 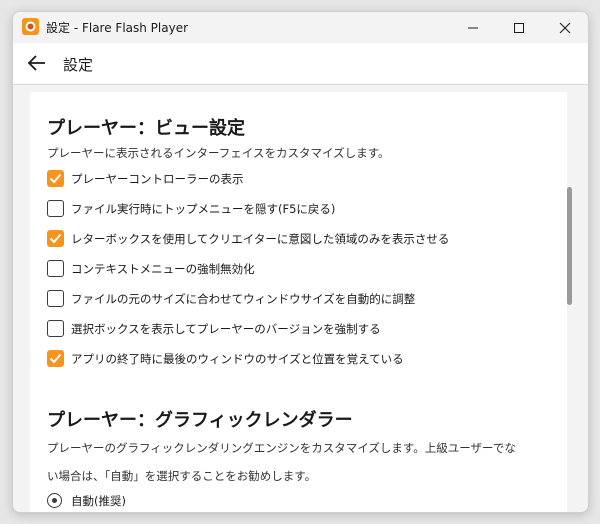 I want to click on checkbox-force-player-version, so click(x=55, y=328).